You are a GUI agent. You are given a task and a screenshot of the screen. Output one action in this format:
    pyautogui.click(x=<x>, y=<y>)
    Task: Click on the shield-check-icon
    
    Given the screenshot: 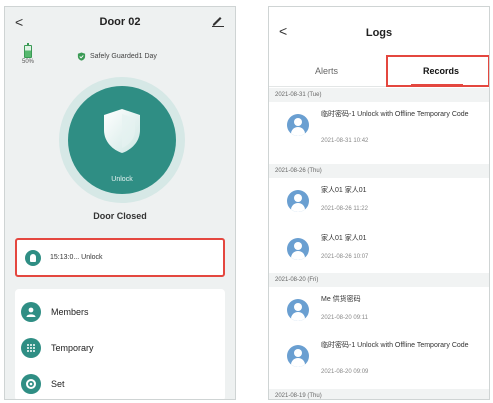 What is the action you would take?
    pyautogui.click(x=81, y=56)
    